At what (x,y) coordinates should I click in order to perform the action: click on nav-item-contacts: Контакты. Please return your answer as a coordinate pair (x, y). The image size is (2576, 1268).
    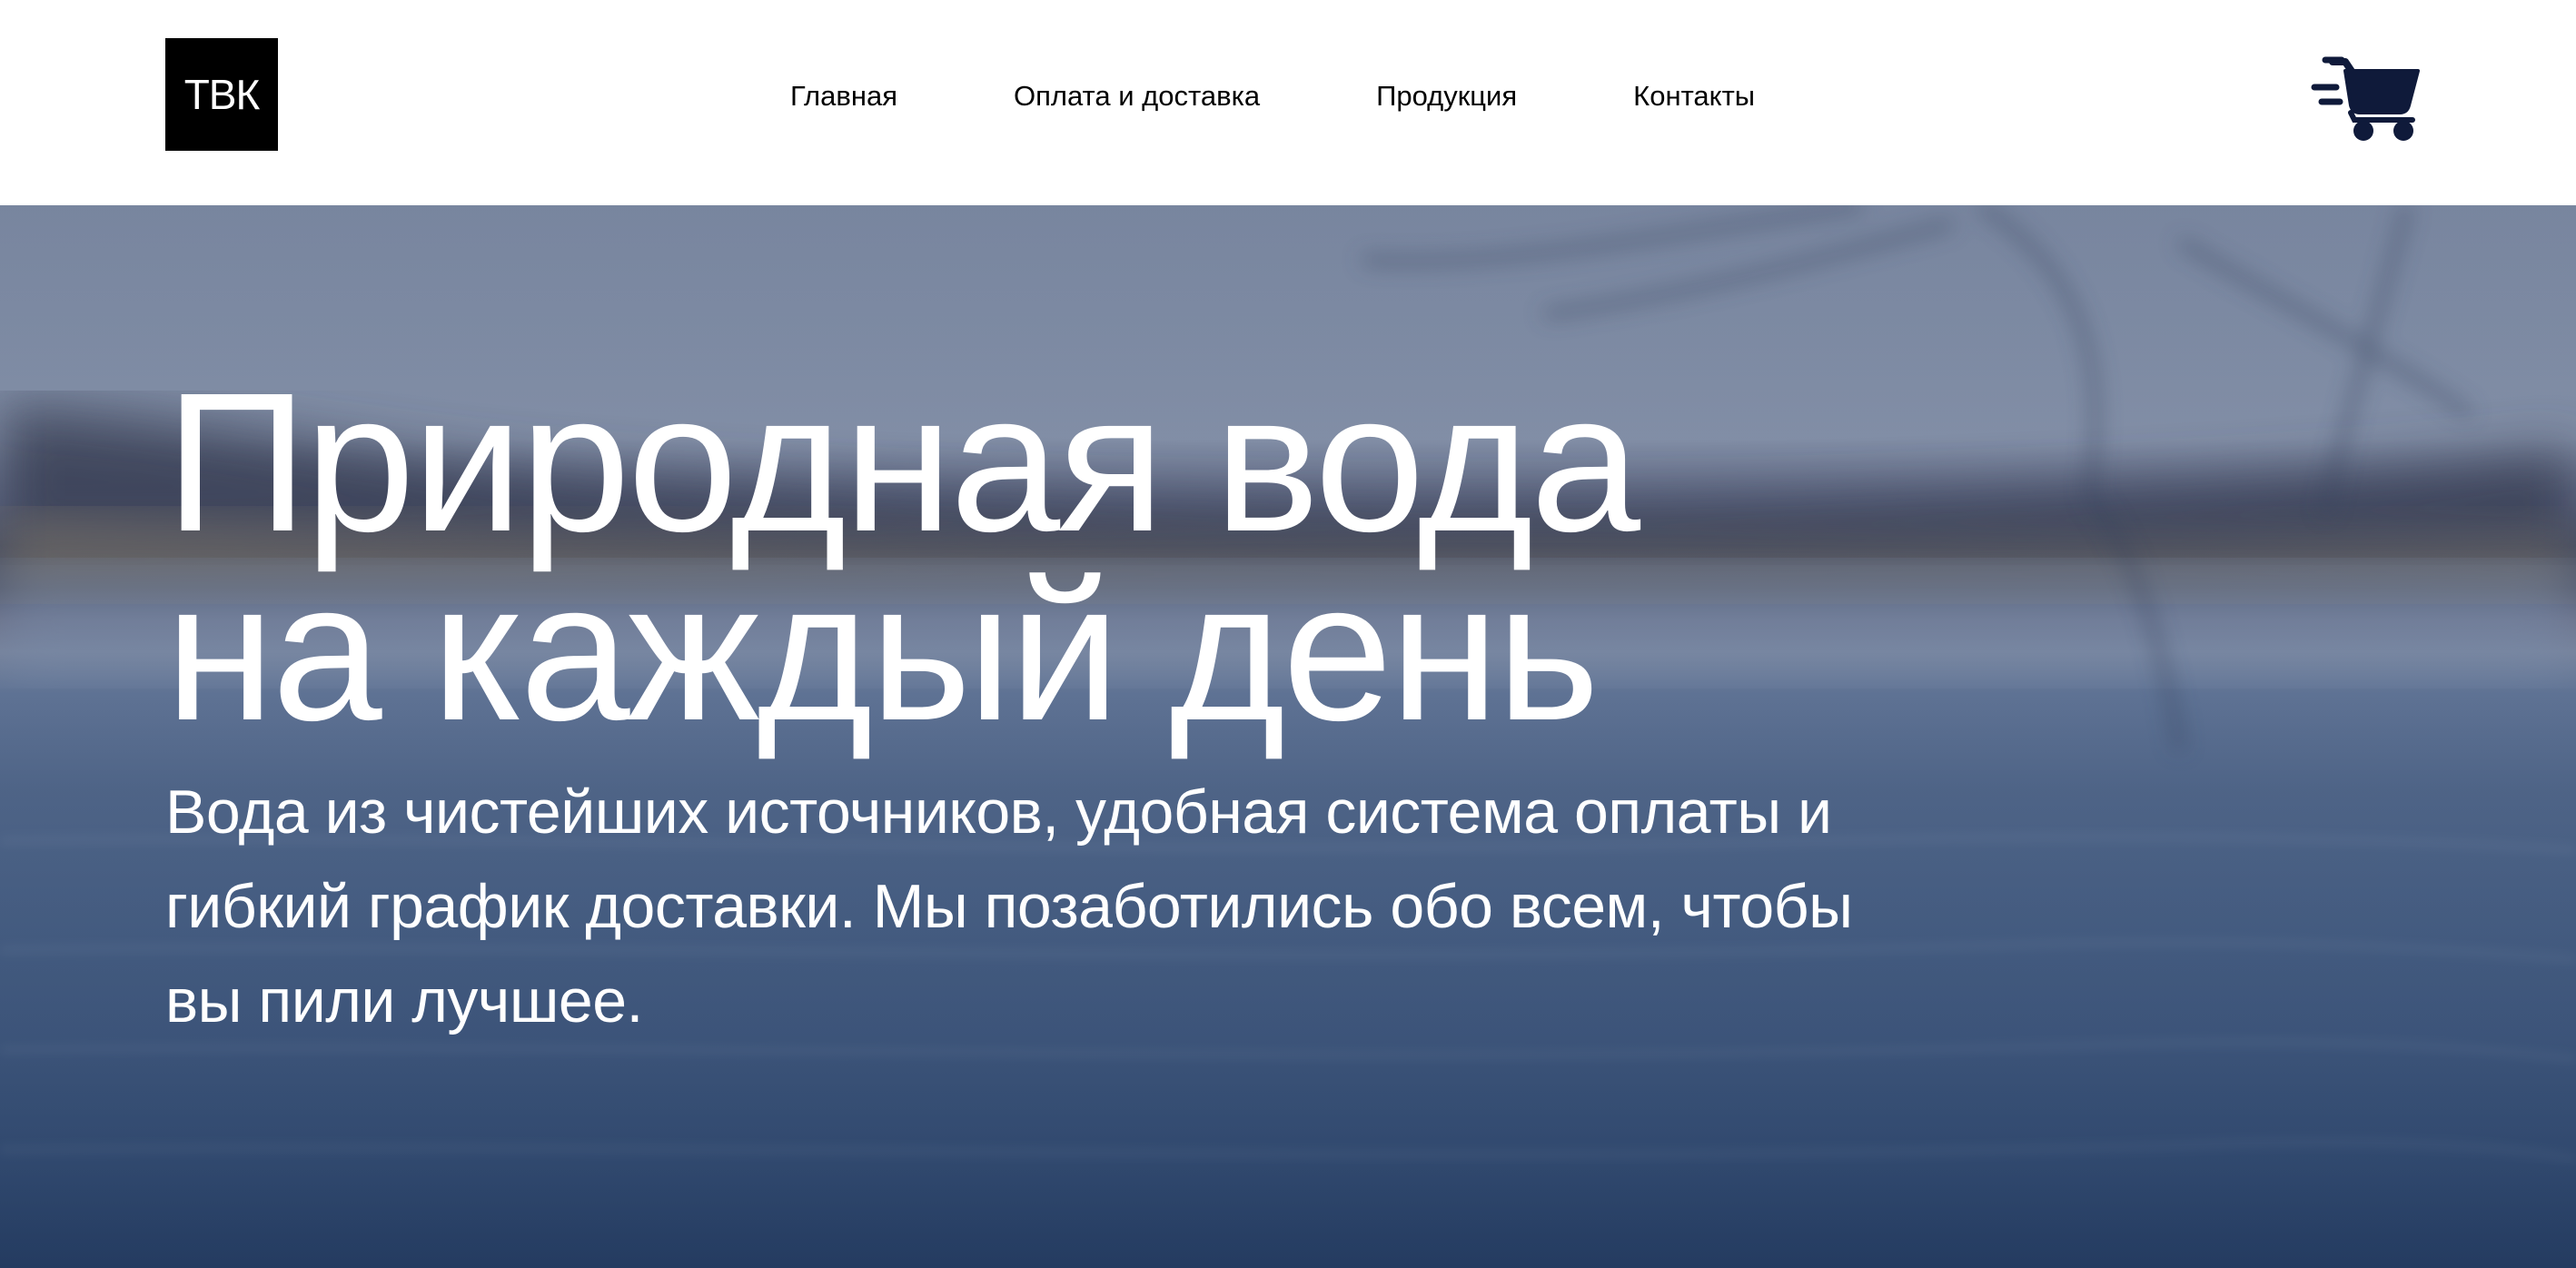
    Looking at the image, I should click on (1694, 96).